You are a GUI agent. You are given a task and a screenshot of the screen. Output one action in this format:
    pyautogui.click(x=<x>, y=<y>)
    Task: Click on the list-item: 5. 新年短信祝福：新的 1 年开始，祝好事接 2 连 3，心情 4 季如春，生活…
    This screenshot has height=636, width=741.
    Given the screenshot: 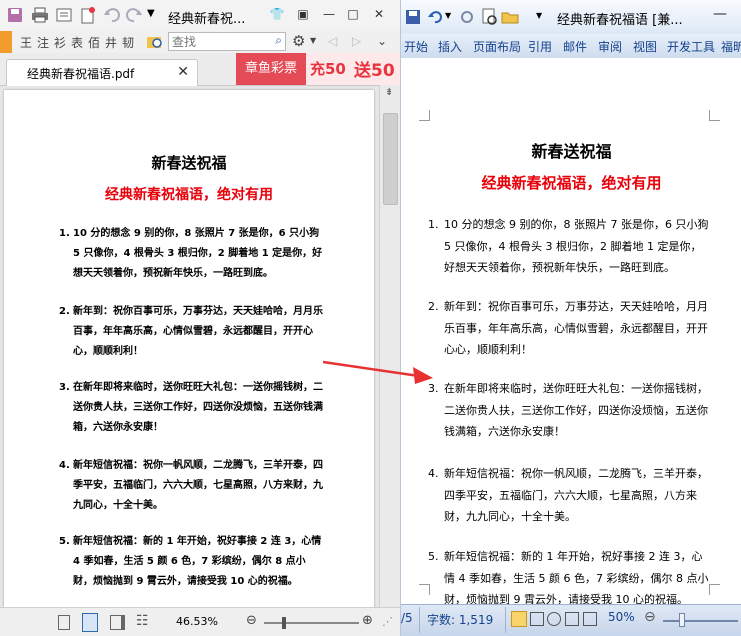 What is the action you would take?
    pyautogui.click(x=191, y=562)
    